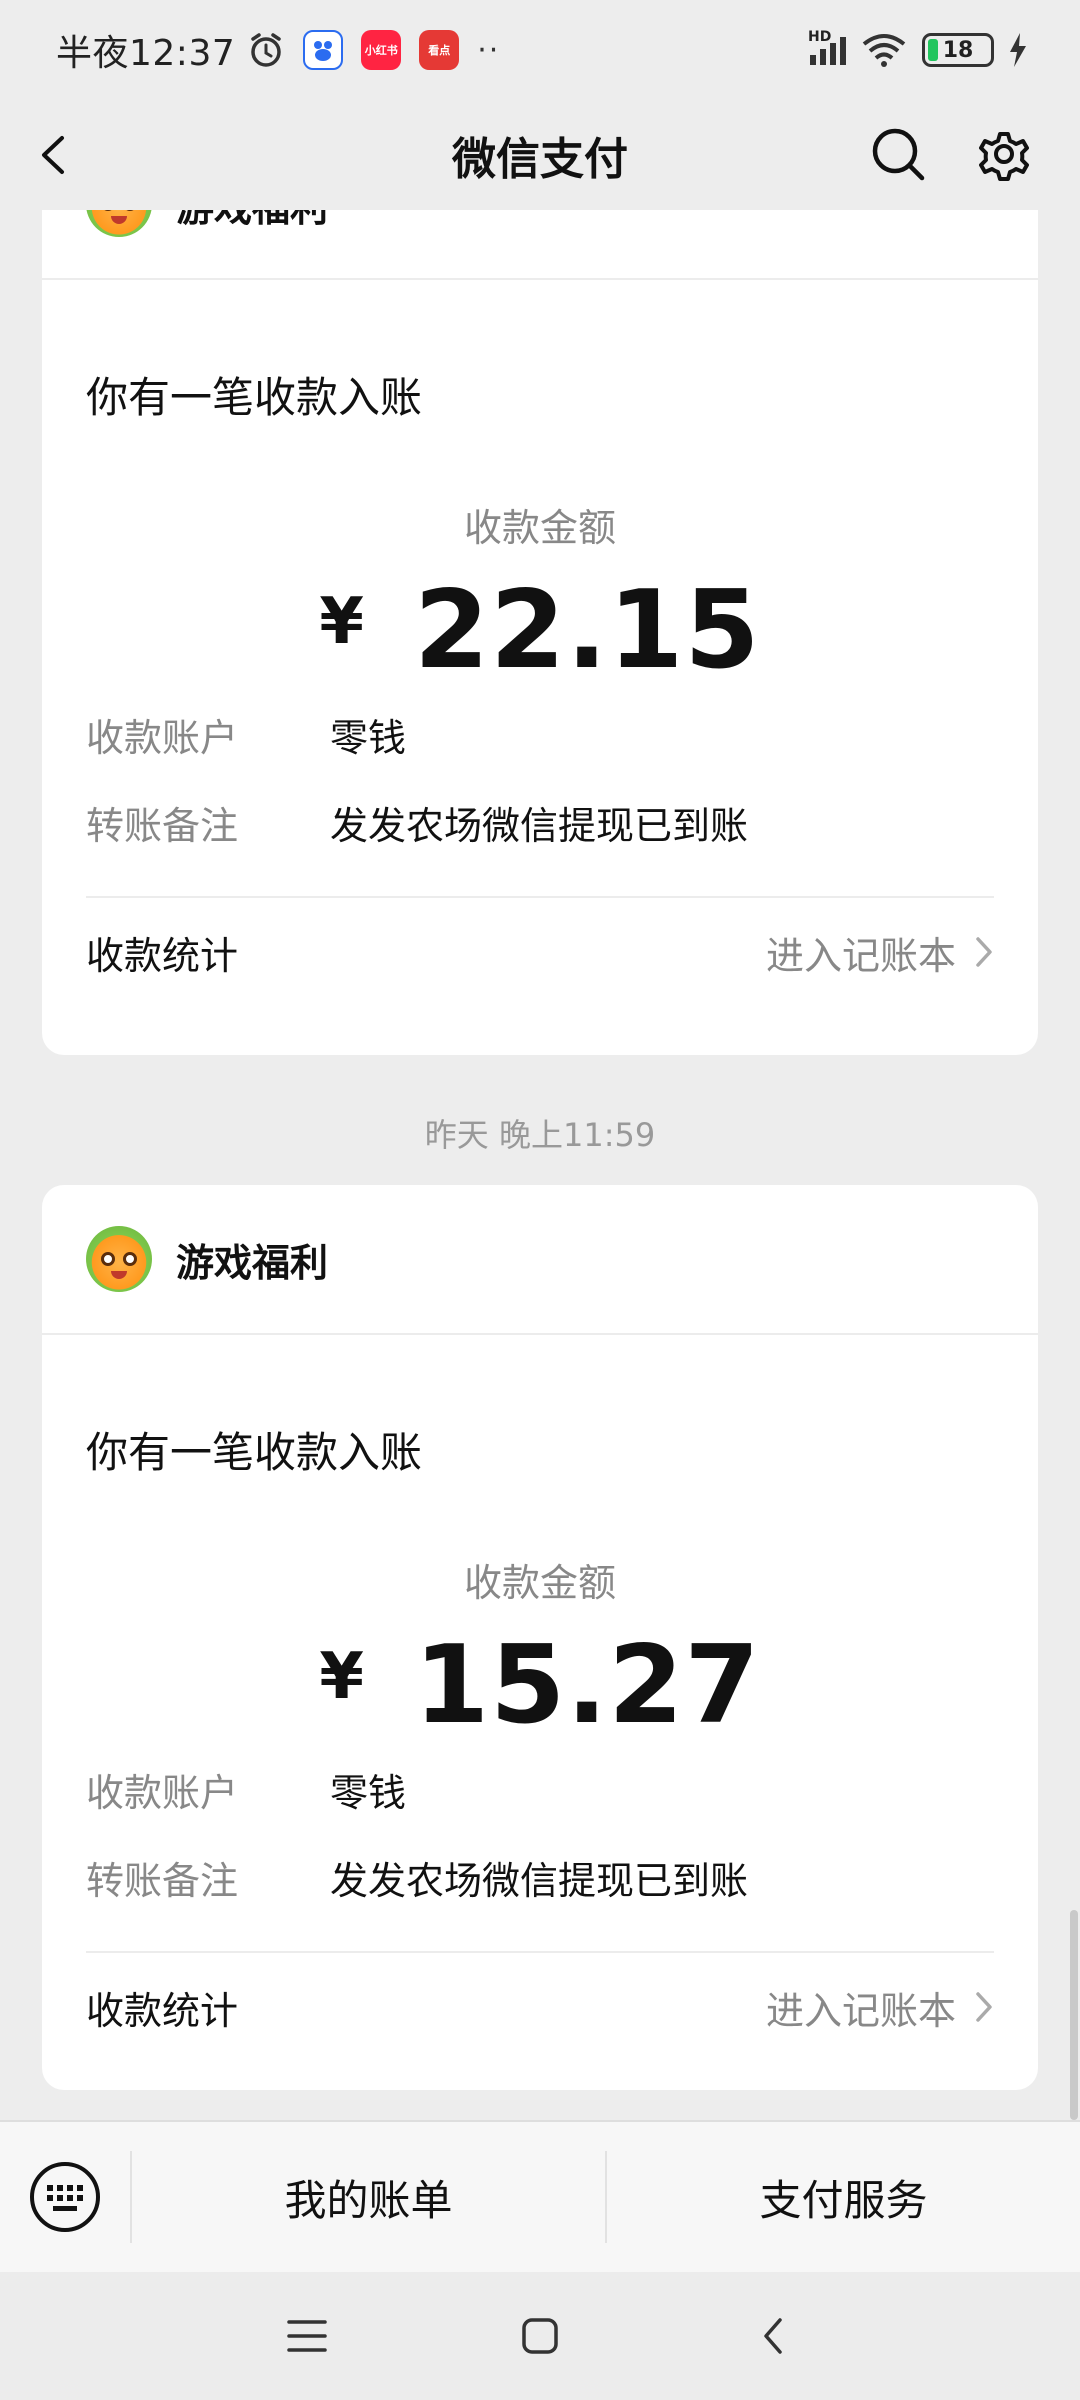 This screenshot has height=2400, width=1080. Describe the element at coordinates (323, 50) in the screenshot. I see `baidu-app-icon` at that location.